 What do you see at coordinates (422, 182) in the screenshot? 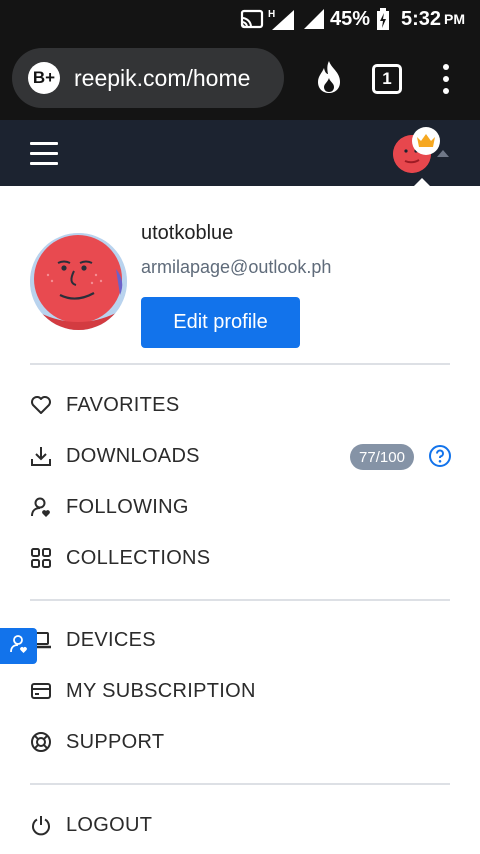
I see `dropdown-pointer` at bounding box center [422, 182].